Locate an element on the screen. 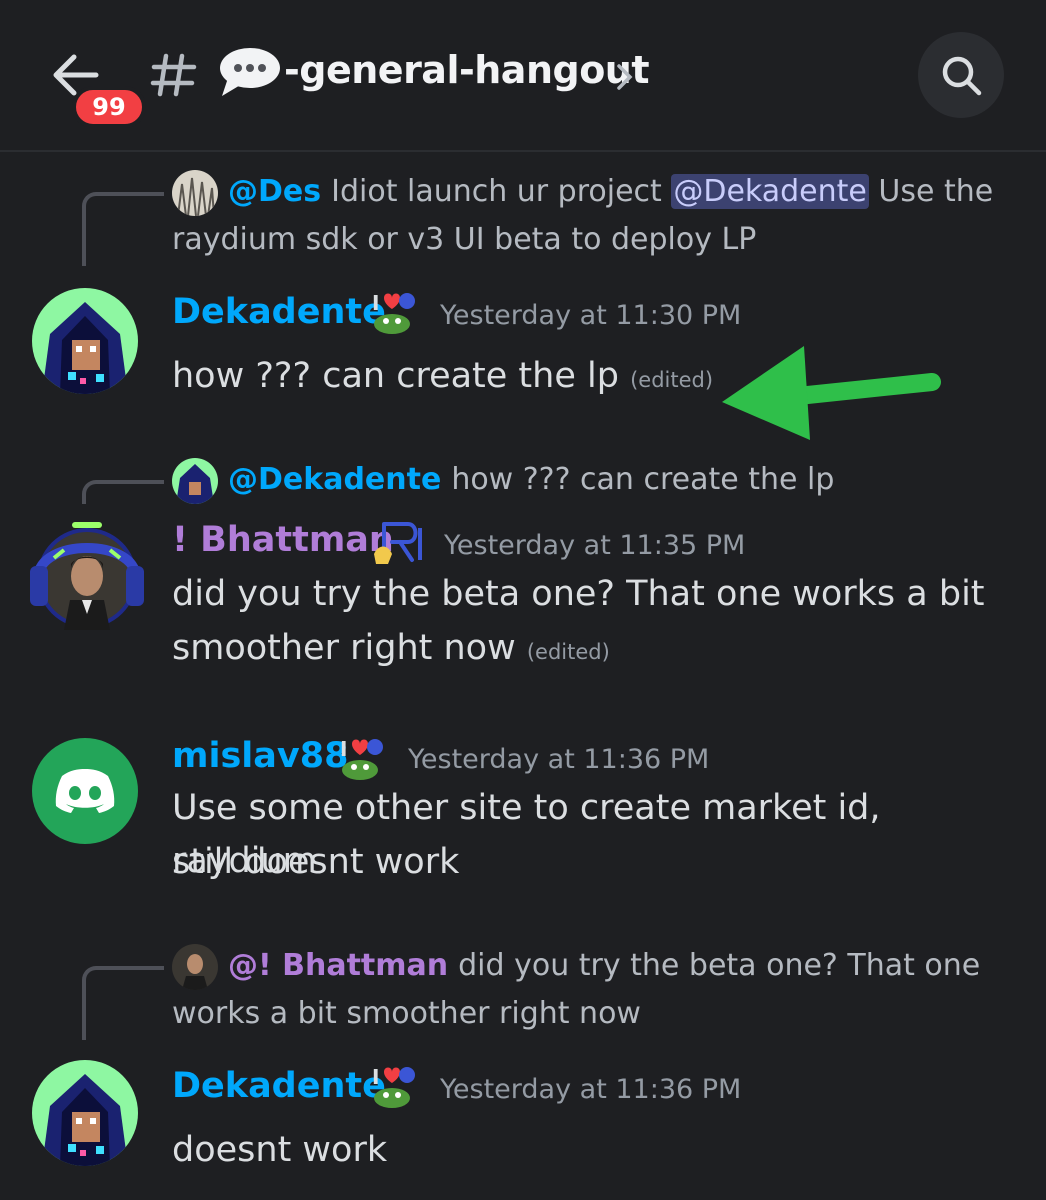  reply-preview: @Dekadente how ??? can create the lp is located at coordinates (503, 480).